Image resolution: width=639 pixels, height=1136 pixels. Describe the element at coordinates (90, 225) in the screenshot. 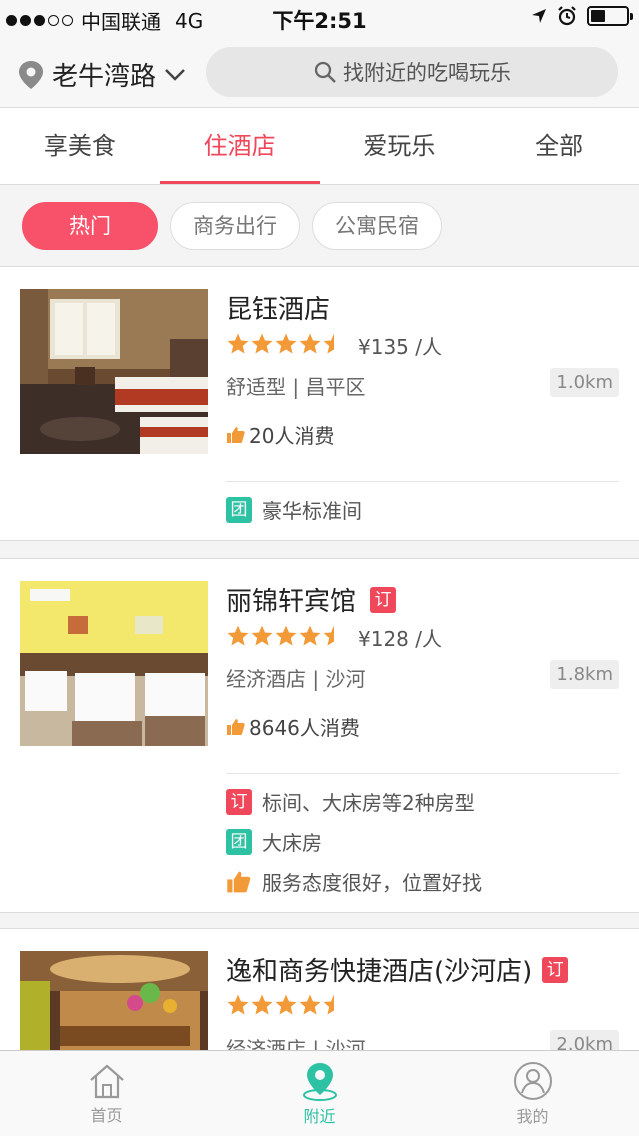

I see `filter-hot: 热门` at that location.